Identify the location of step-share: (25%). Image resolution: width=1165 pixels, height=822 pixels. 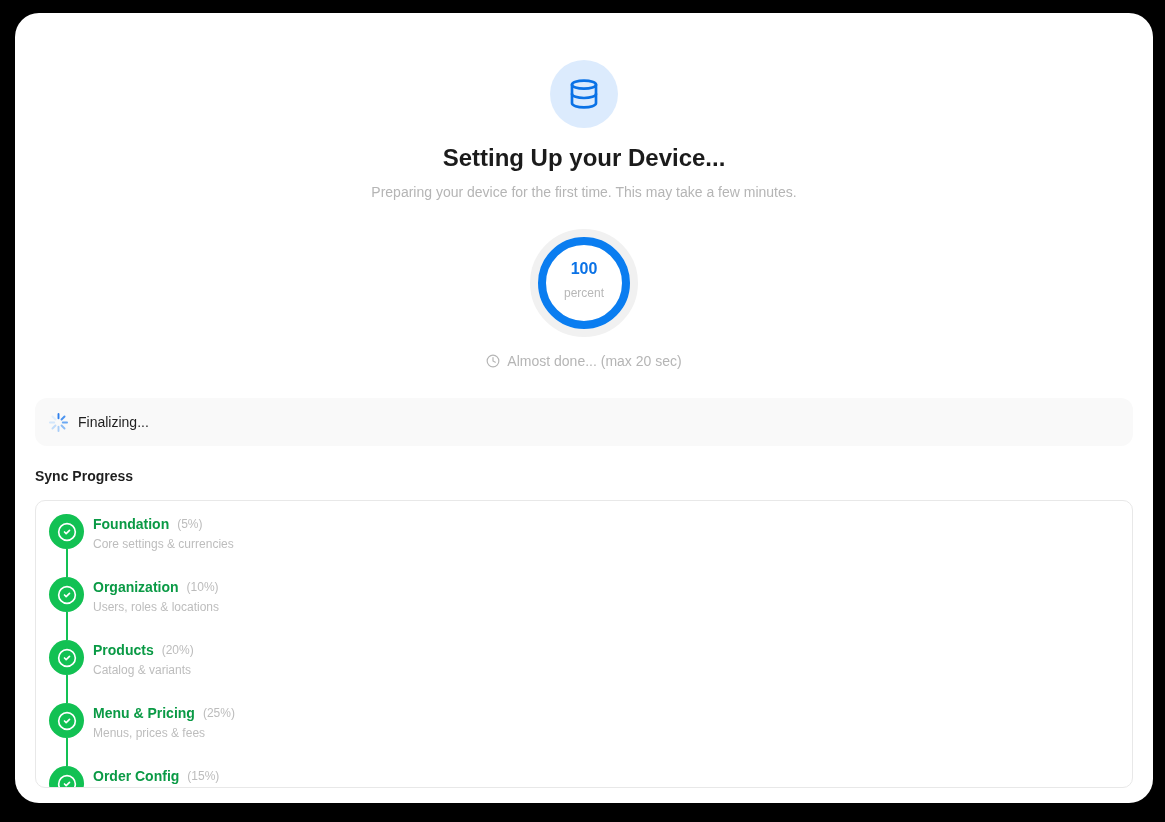
(218, 713).